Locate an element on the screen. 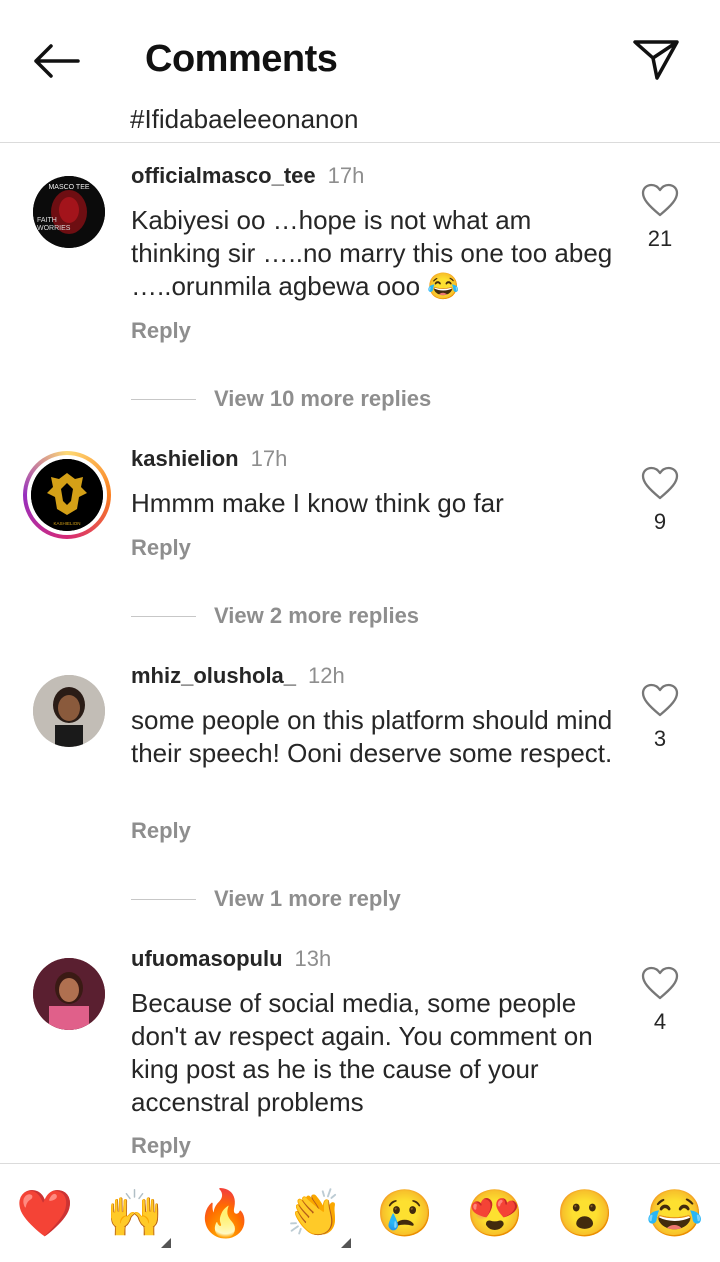 The image size is (720, 1262). fire-emoji-button: 🔥 is located at coordinates (225, 1213).